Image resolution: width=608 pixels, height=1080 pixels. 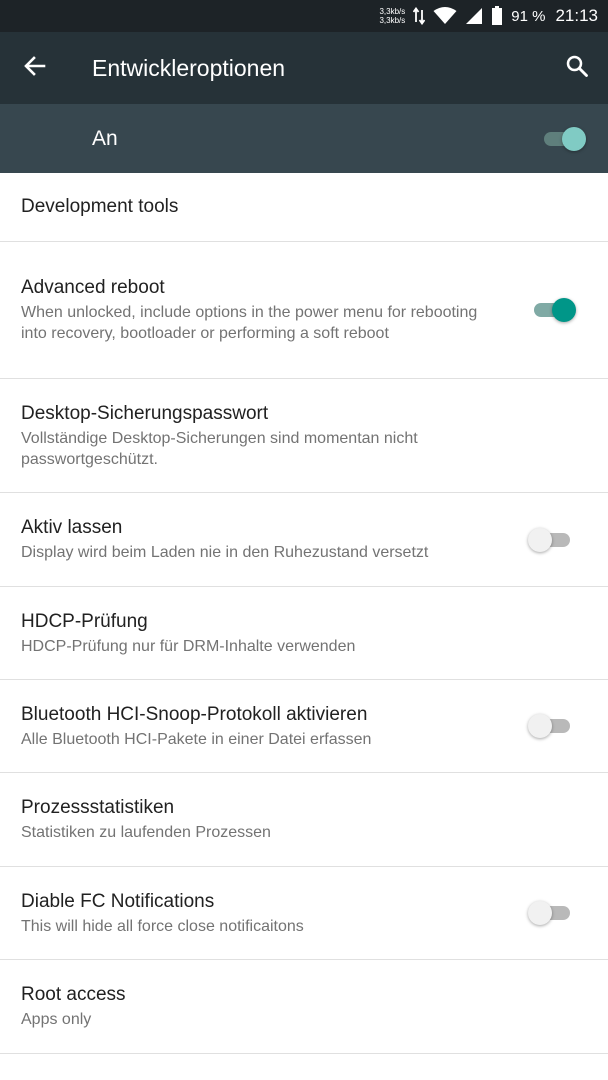 What do you see at coordinates (304, 207) in the screenshot?
I see `category-header: Development tools` at bounding box center [304, 207].